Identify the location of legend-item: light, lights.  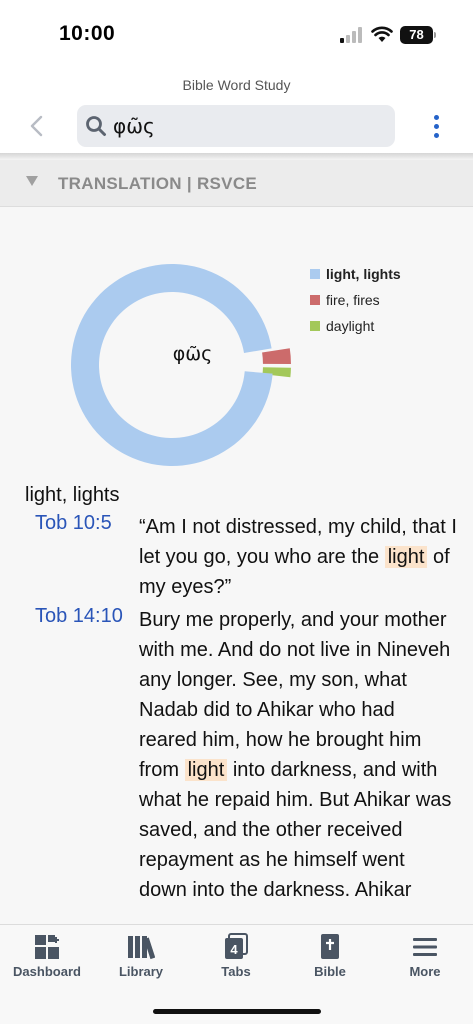
(355, 274).